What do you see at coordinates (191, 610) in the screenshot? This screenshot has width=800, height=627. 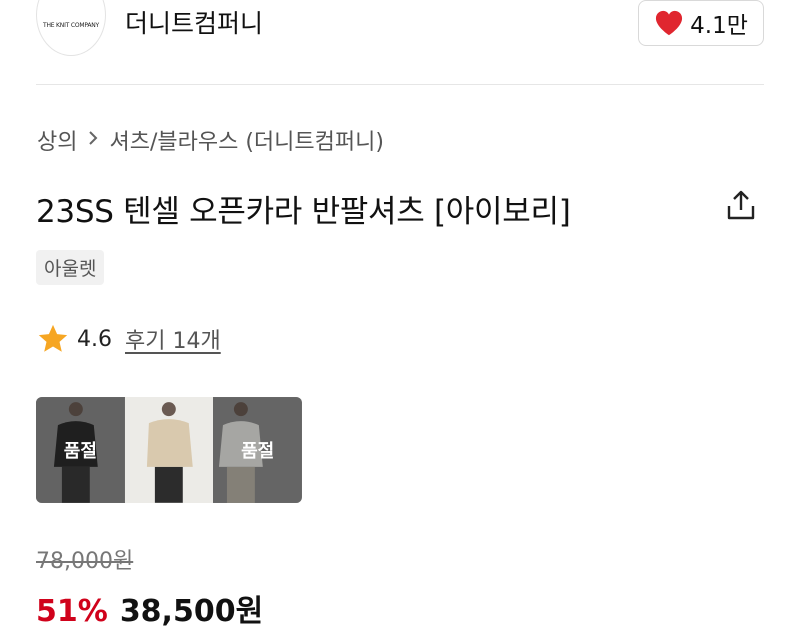 I see `sale-price: 38,500원` at bounding box center [191, 610].